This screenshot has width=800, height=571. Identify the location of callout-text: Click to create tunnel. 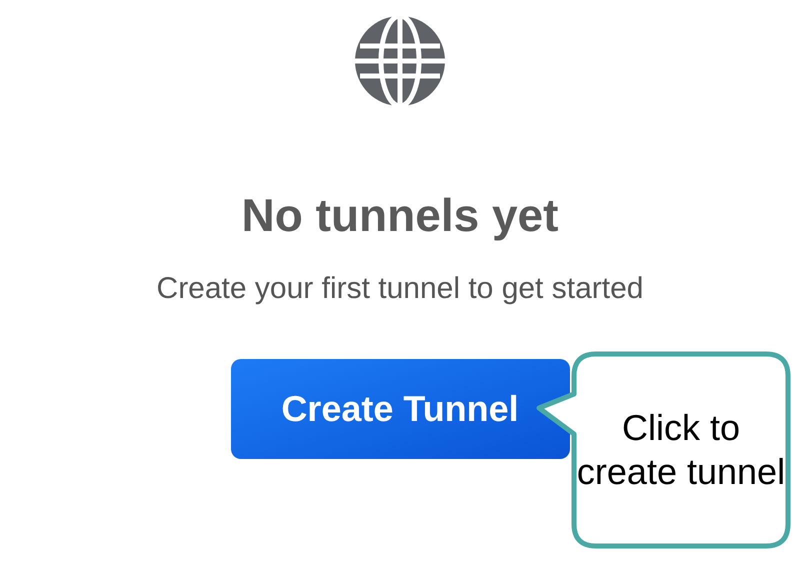
(681, 450).